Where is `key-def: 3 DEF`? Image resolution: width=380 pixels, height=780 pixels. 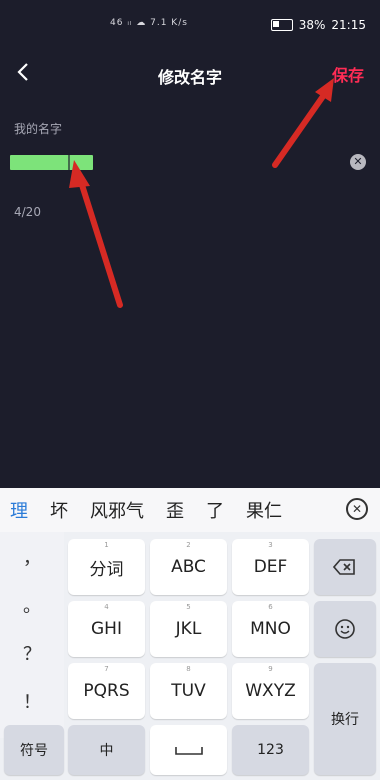 key-def: 3 DEF is located at coordinates (270, 567).